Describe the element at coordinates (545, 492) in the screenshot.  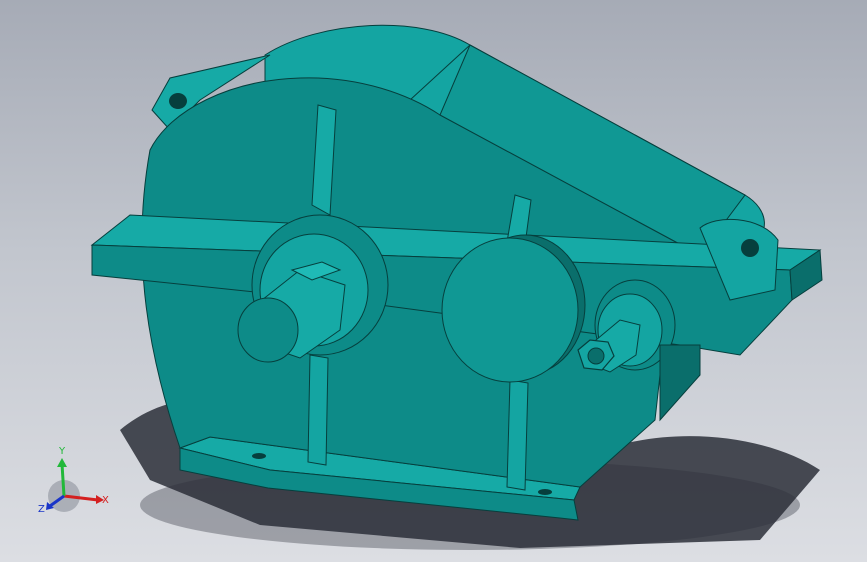
I see `bolt-hole-right` at that location.